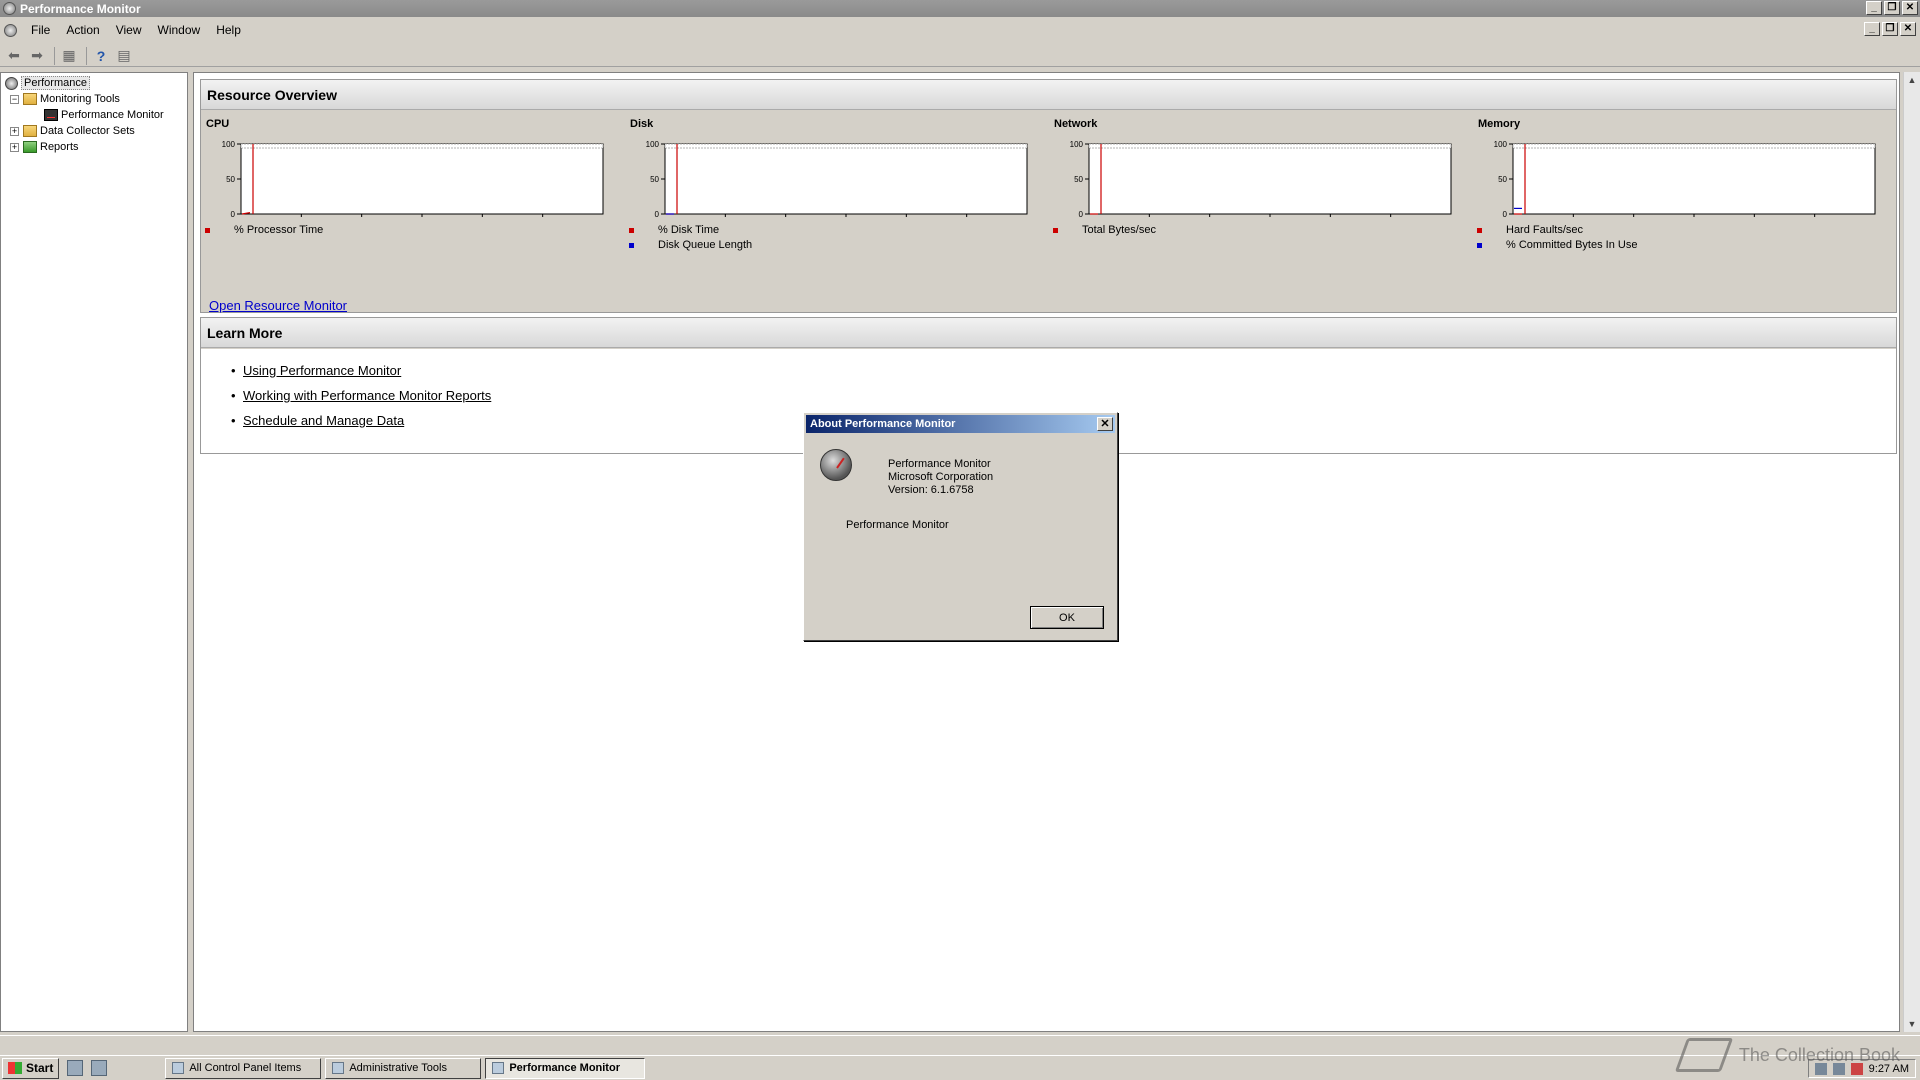 The width and height of the screenshot is (1920, 1080). I want to click on toolbar: ⬅ ➡ ▦ ? ▤, so click(960, 56).